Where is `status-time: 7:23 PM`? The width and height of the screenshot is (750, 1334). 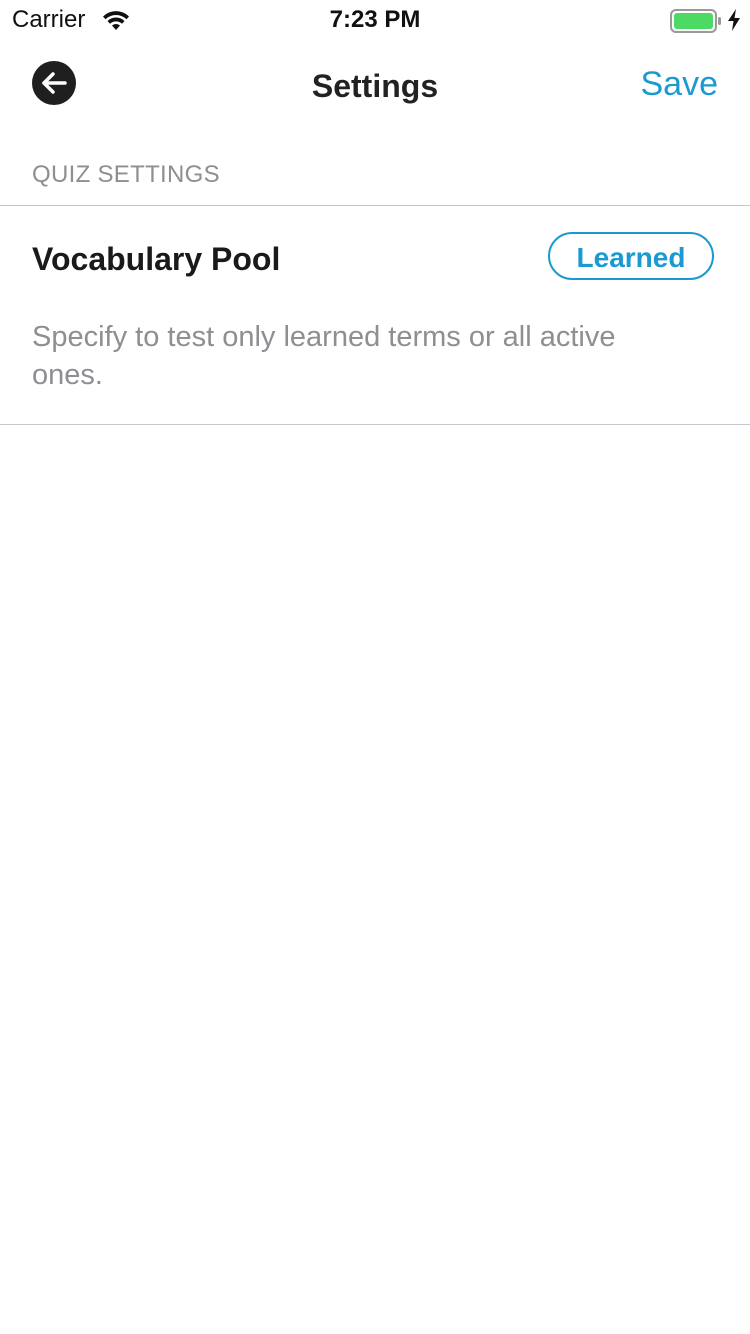 status-time: 7:23 PM is located at coordinates (375, 19).